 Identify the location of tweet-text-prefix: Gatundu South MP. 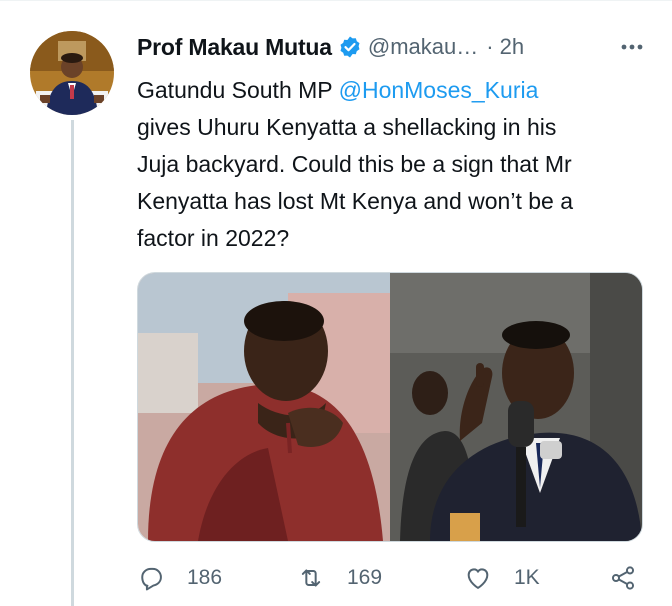
(238, 90).